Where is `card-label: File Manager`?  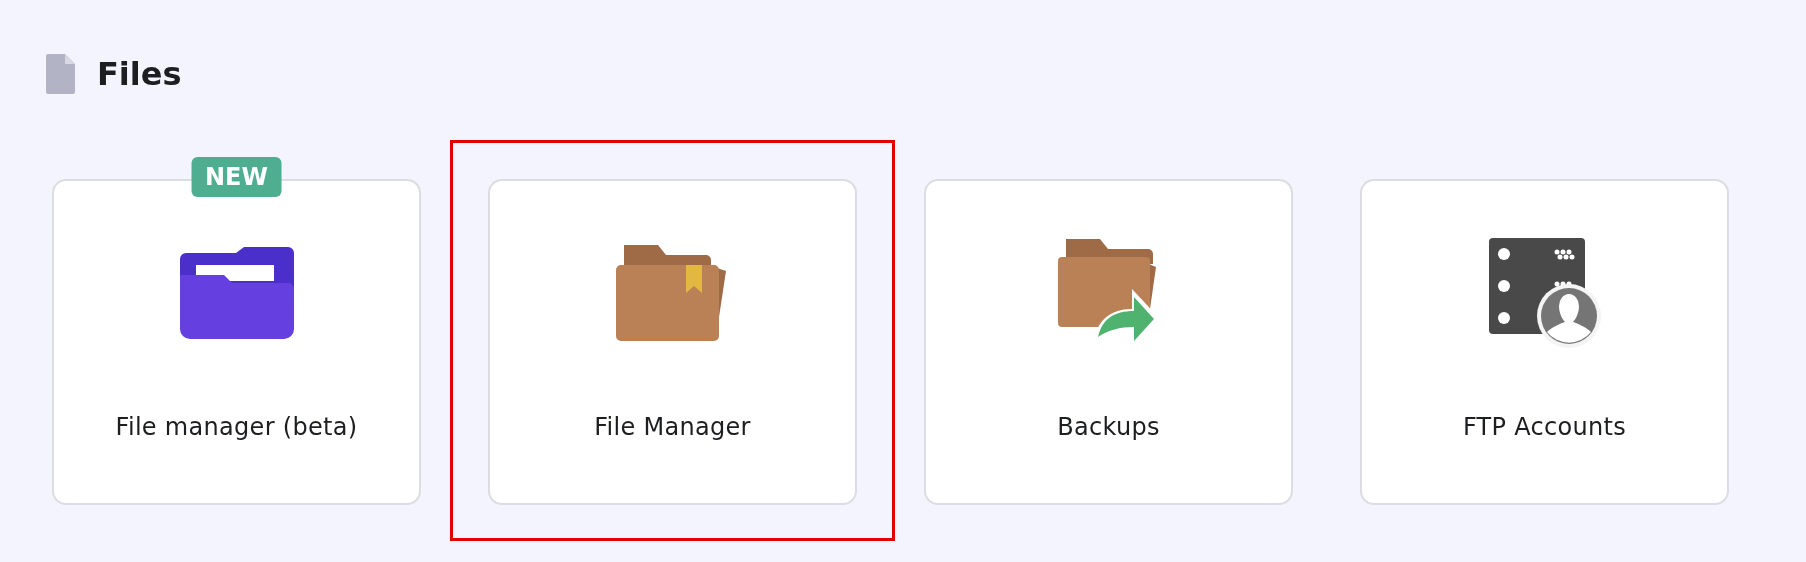
card-label: File Manager is located at coordinates (672, 427).